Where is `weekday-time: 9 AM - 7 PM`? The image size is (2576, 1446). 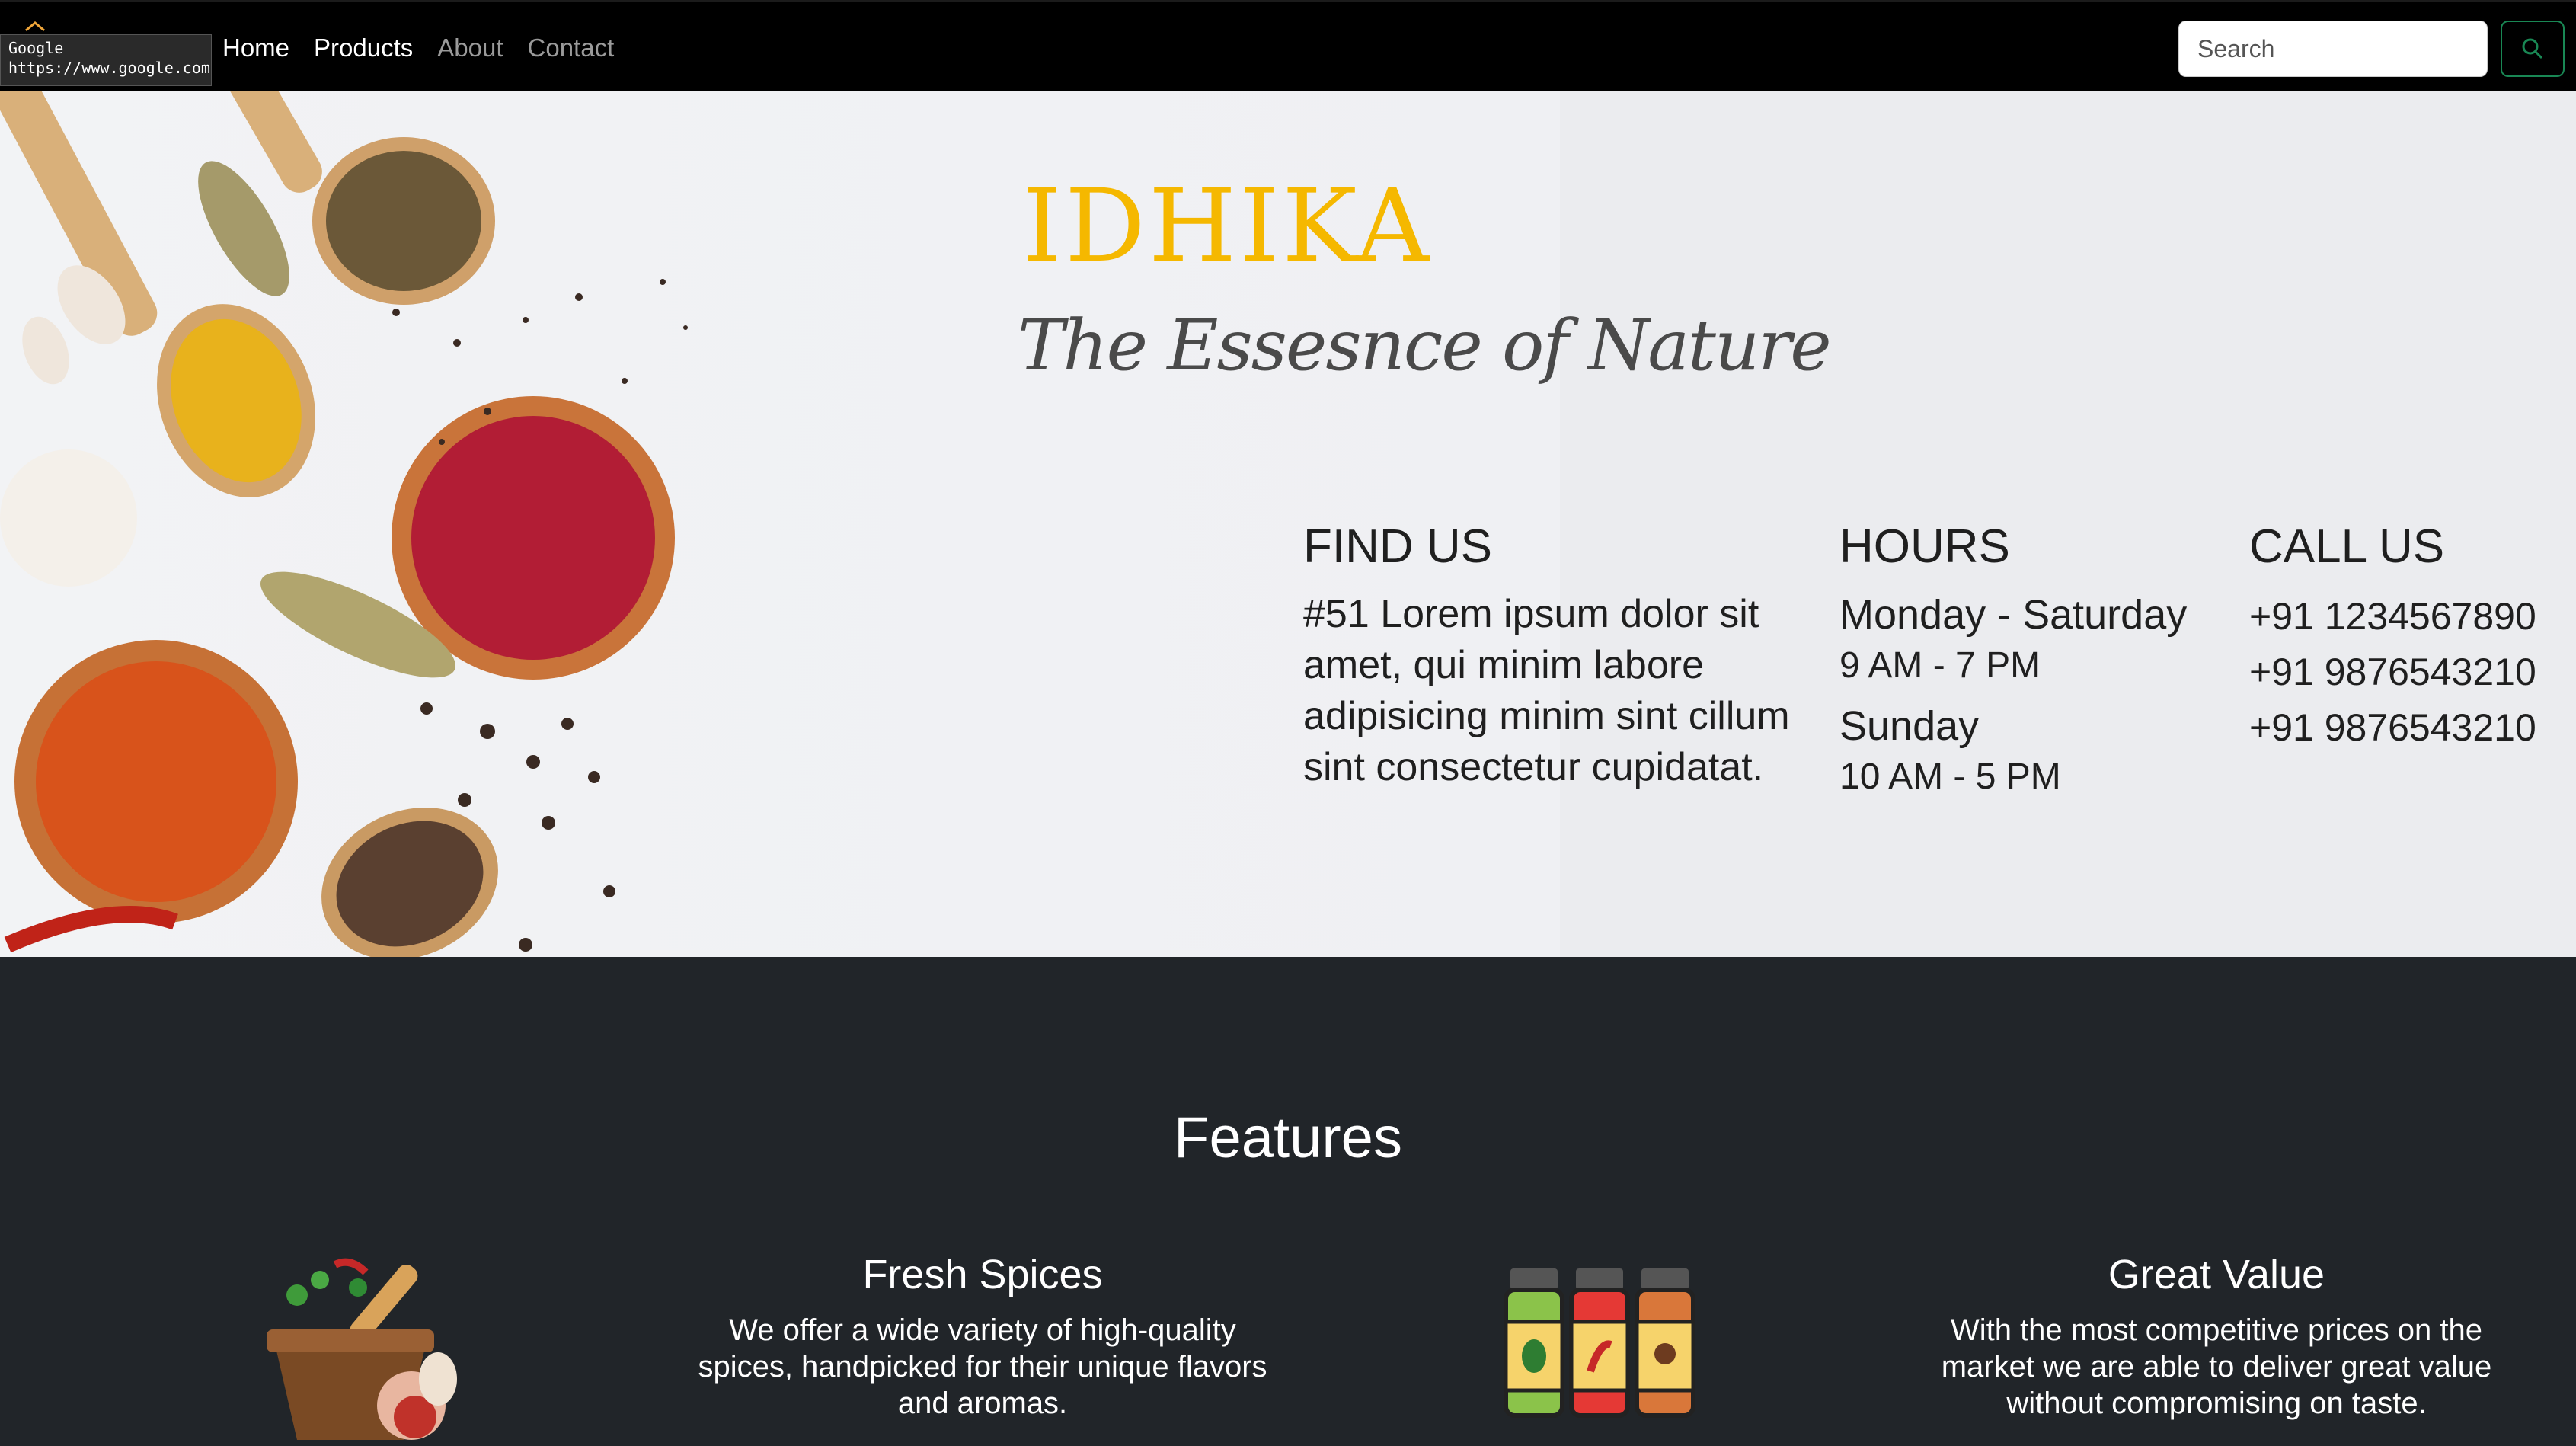 weekday-time: 9 AM - 7 PM is located at coordinates (1940, 665).